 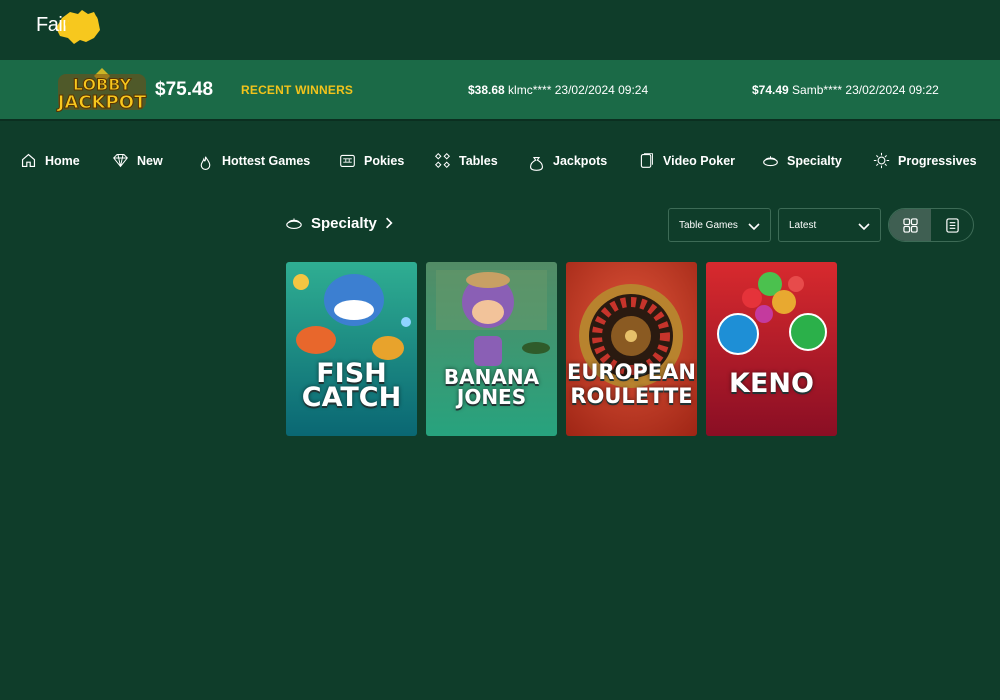 What do you see at coordinates (442, 160) in the screenshot?
I see `cards-icon` at bounding box center [442, 160].